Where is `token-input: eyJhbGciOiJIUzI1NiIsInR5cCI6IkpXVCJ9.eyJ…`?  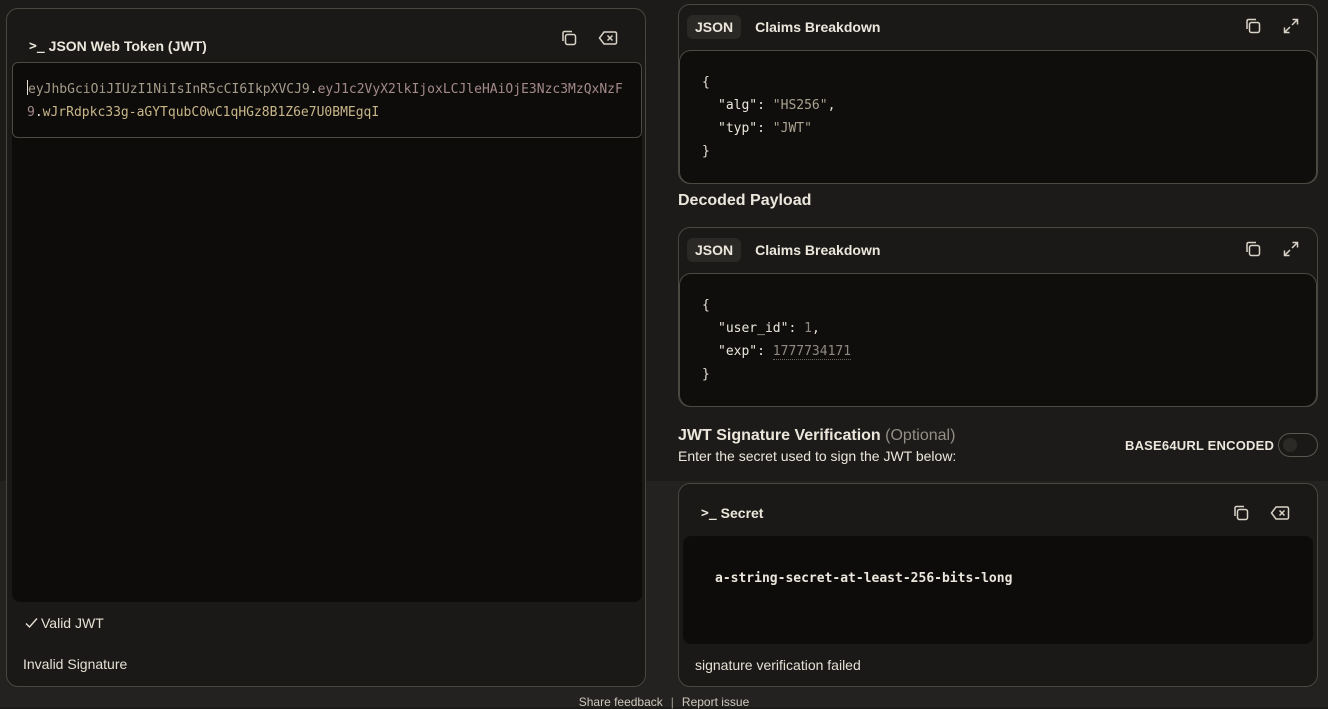 token-input: eyJhbGciOiJIUzI1NiIsInR5cCI6IkpXVCJ9.eyJ… is located at coordinates (327, 100).